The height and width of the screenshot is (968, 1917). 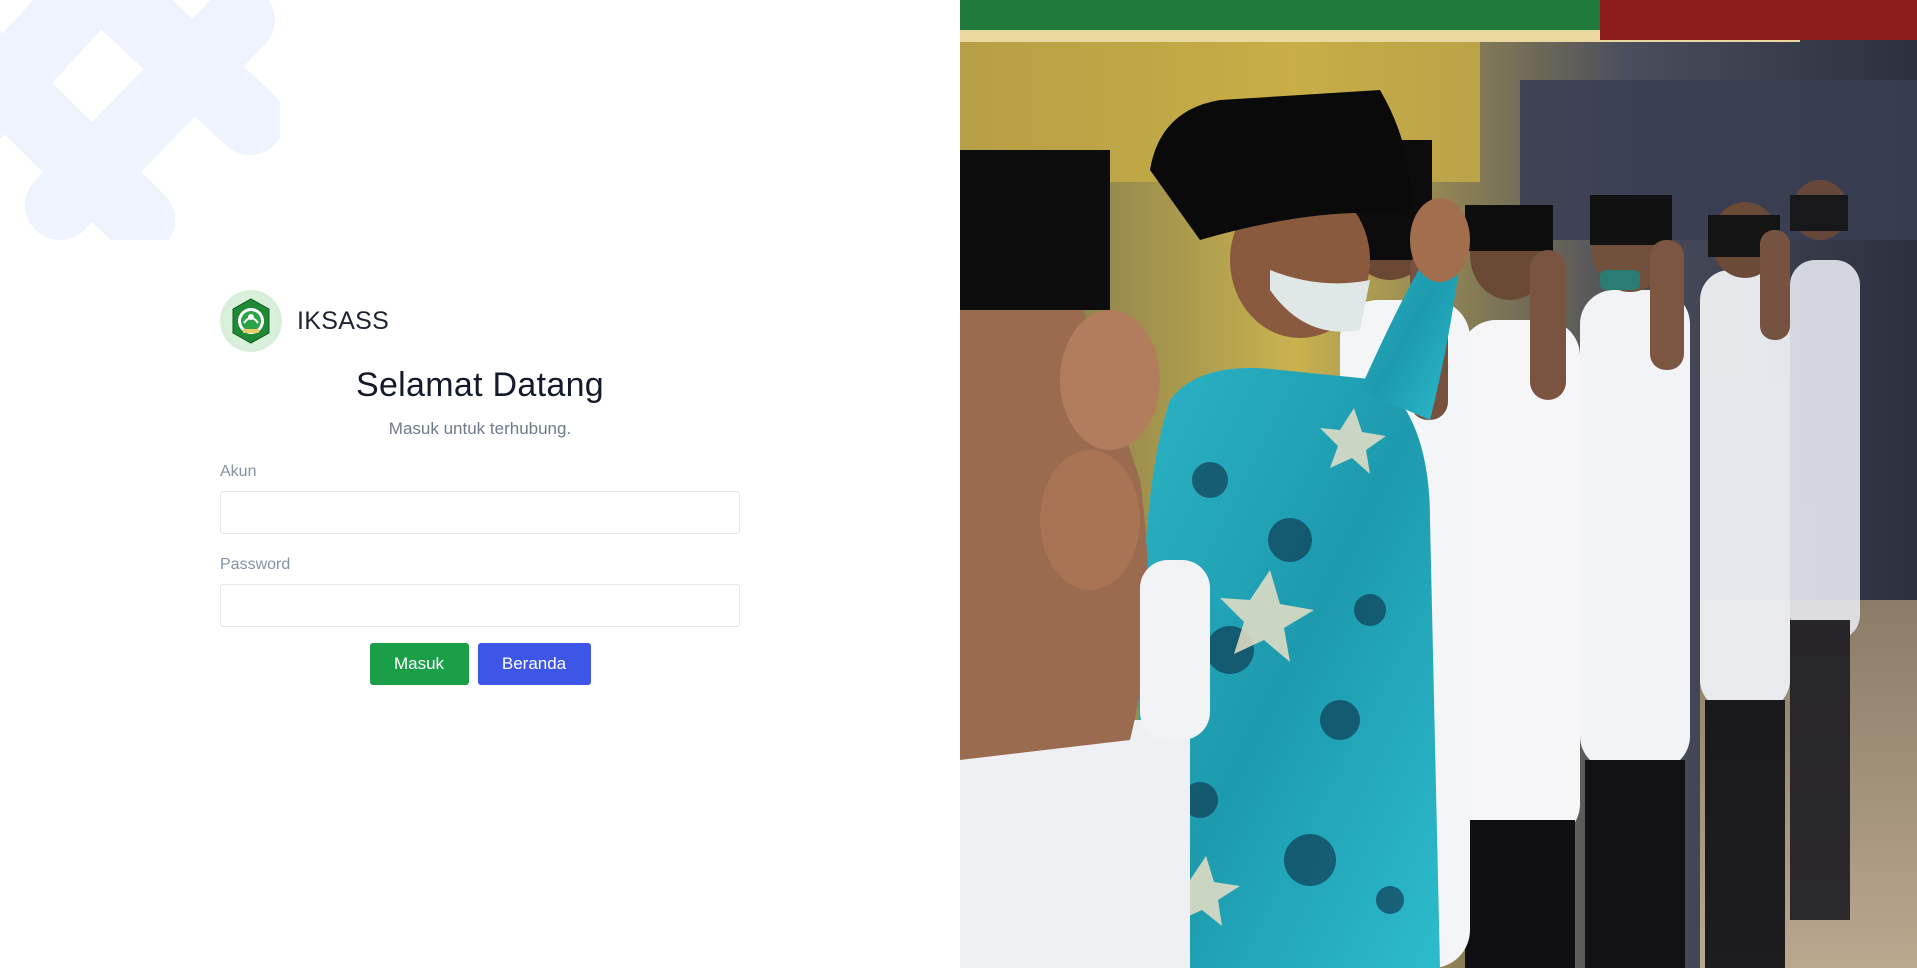 What do you see at coordinates (480, 605) in the screenshot?
I see `password-input` at bounding box center [480, 605].